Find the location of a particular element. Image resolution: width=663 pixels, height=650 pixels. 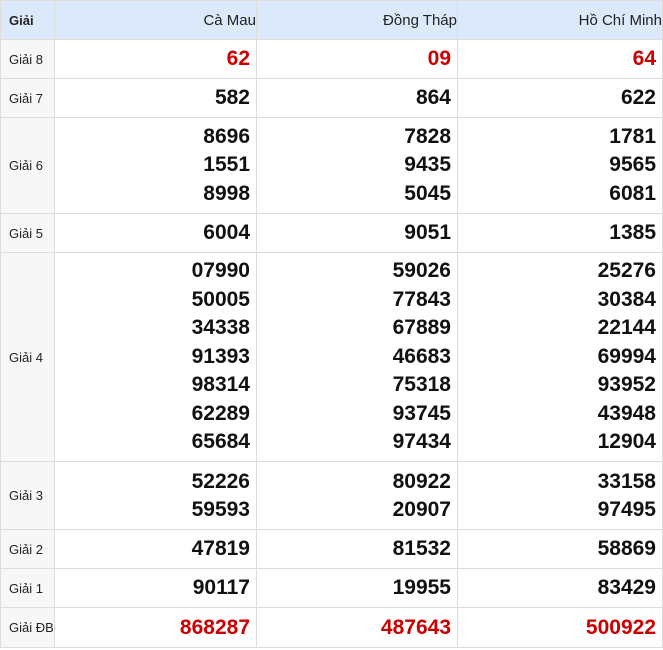

winning-number: 487643 is located at coordinates (415, 627).